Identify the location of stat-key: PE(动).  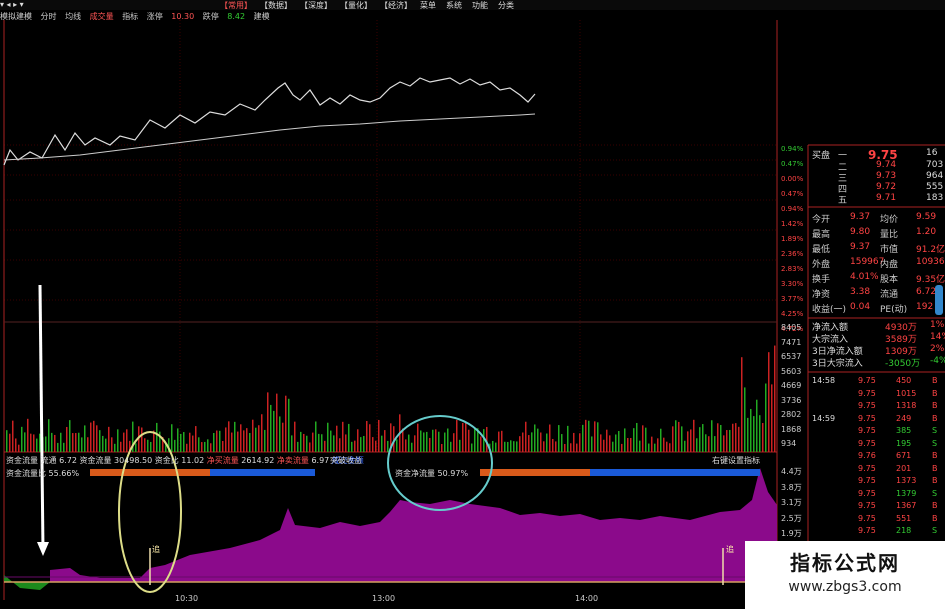
(894, 310).